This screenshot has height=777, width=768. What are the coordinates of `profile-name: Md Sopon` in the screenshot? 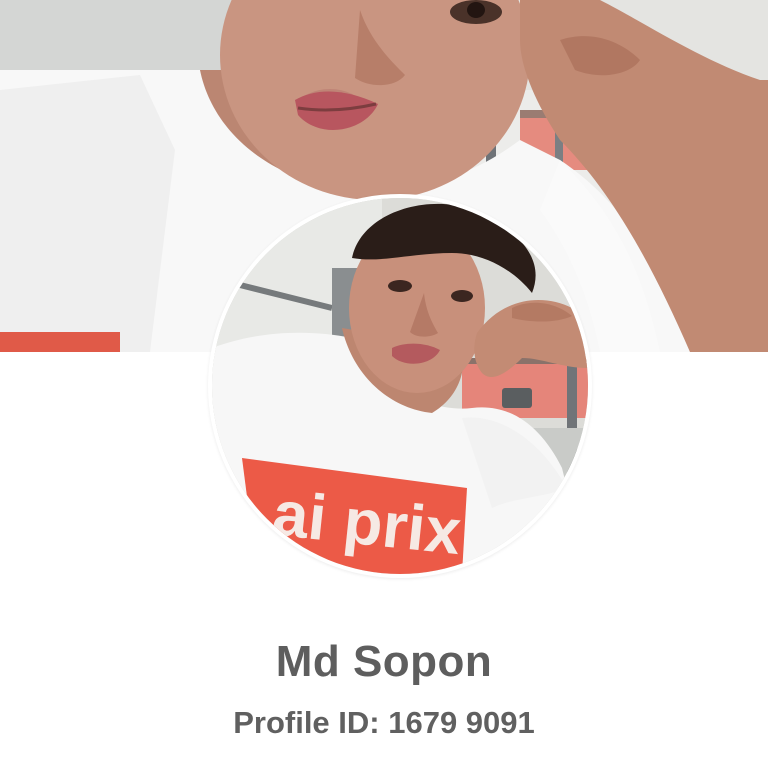 It's located at (384, 661).